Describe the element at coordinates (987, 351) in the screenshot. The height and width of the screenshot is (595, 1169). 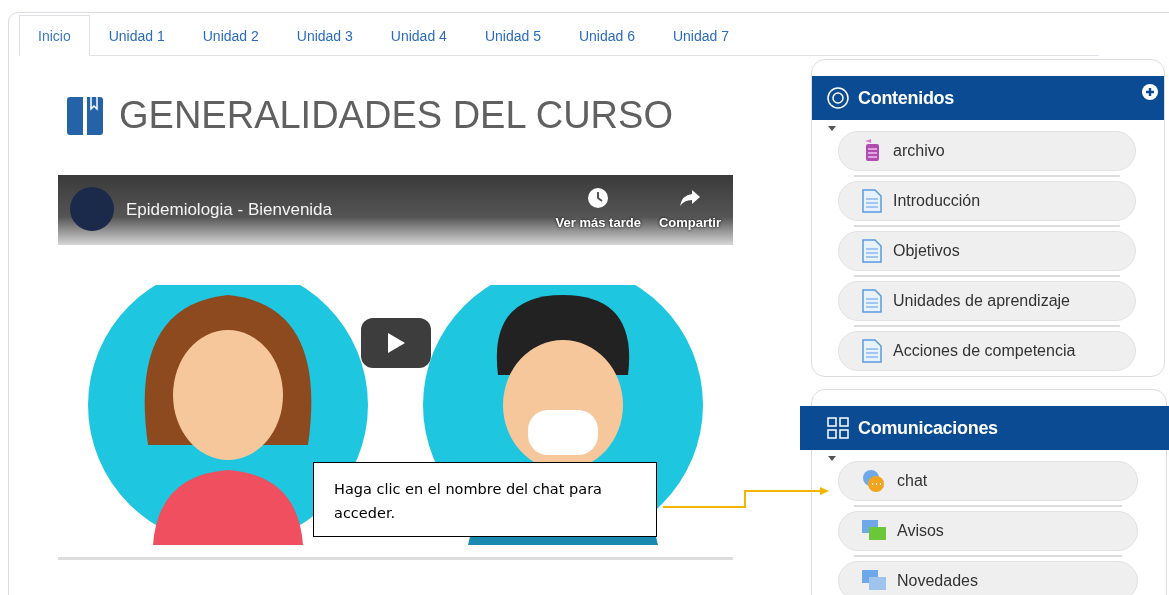
I see `activity-link: Acciones de competencia` at that location.